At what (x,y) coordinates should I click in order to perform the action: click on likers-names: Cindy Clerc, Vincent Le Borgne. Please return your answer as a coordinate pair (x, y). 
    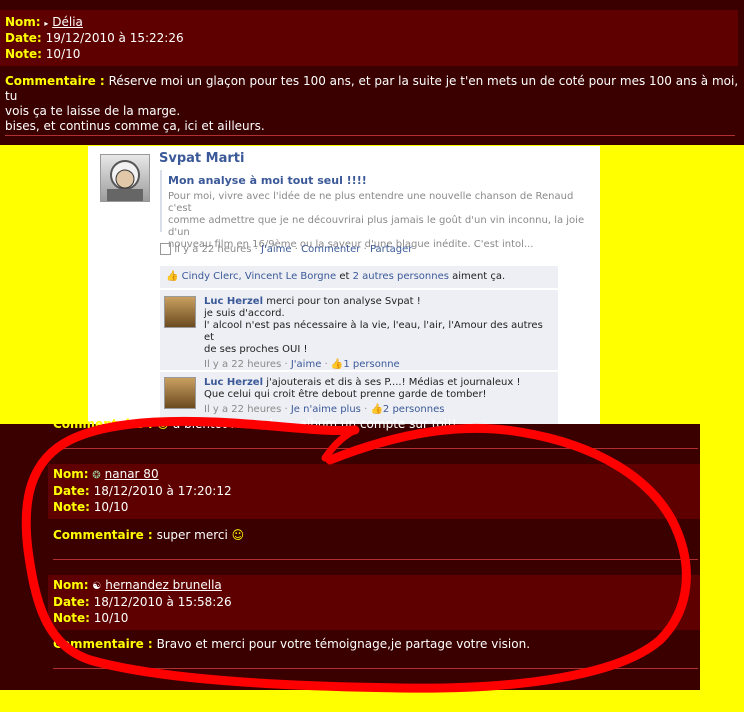
    Looking at the image, I should click on (259, 276).